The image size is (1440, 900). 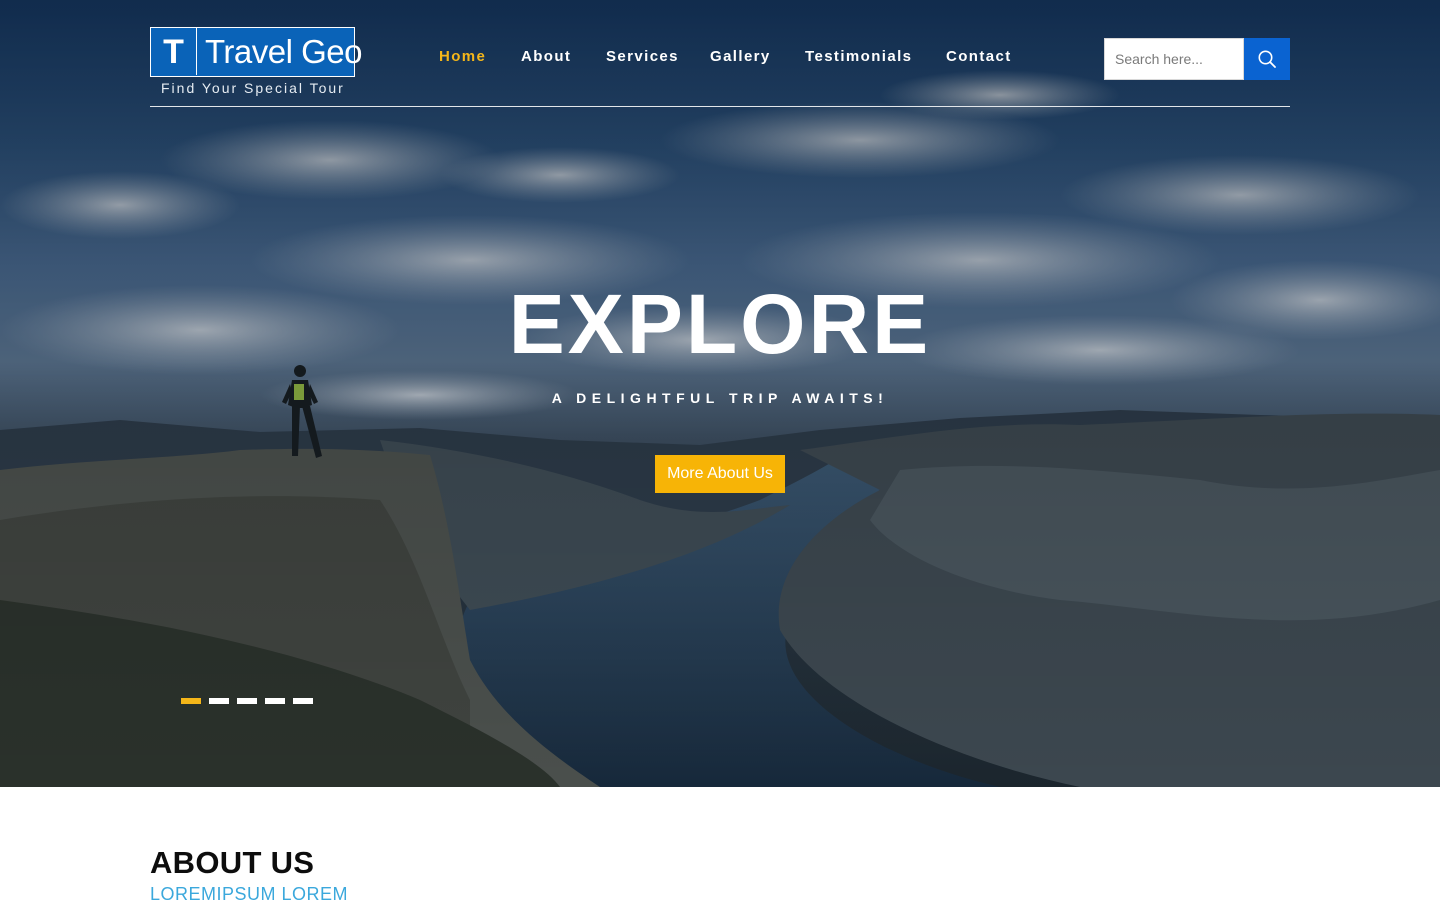 I want to click on nav-item-gallery: Gallery, so click(x=740, y=56).